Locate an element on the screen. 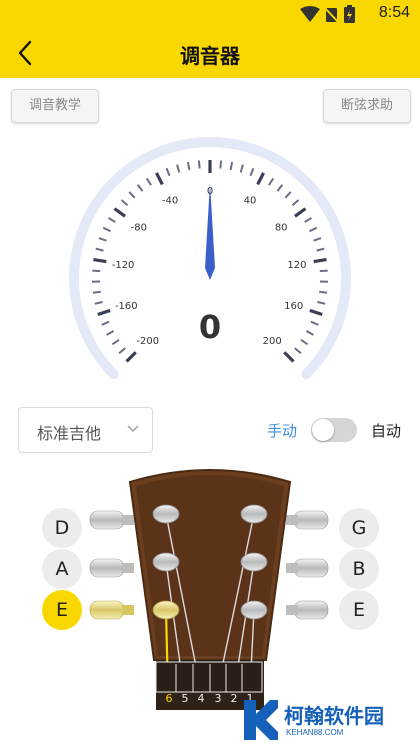  chevron-down-icon is located at coordinates (133, 429).